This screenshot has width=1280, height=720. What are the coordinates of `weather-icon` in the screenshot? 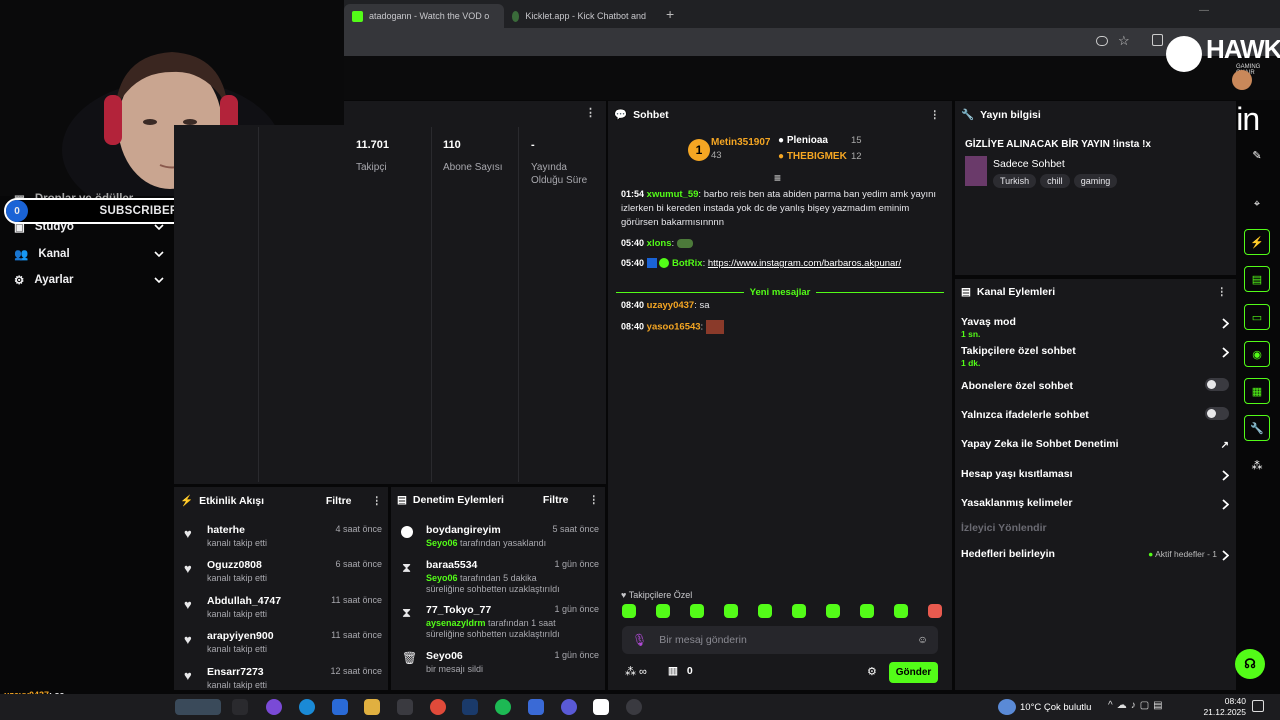 It's located at (1007, 707).